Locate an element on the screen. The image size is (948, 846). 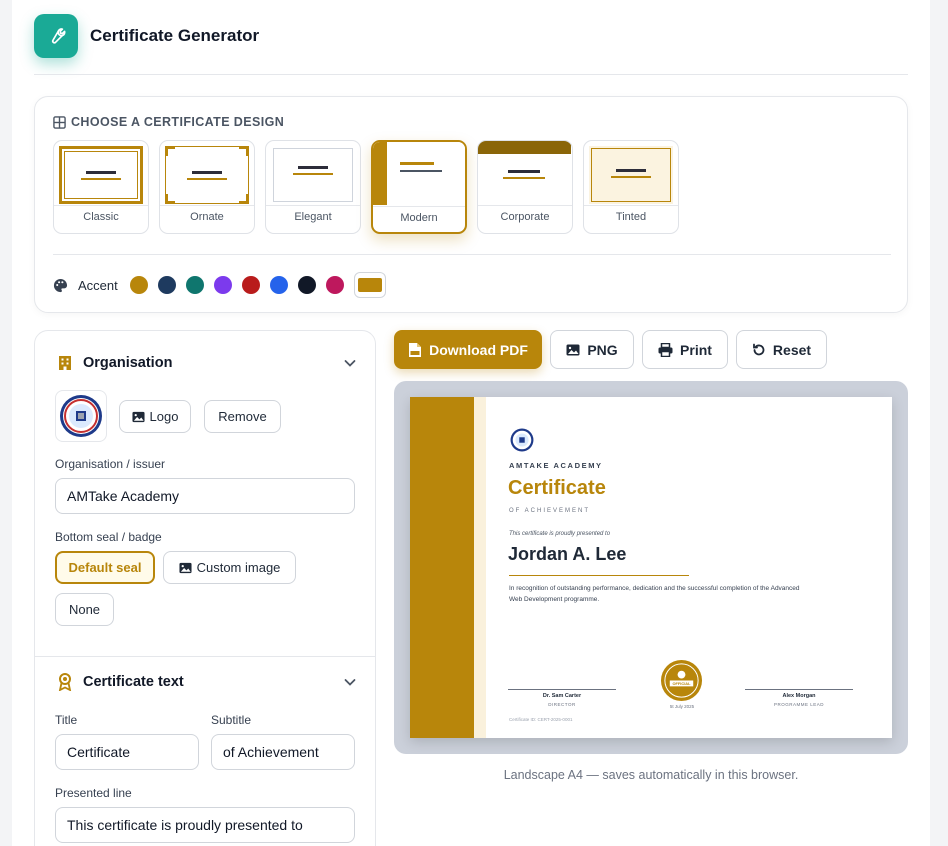
palette-icon is located at coordinates (60, 285).